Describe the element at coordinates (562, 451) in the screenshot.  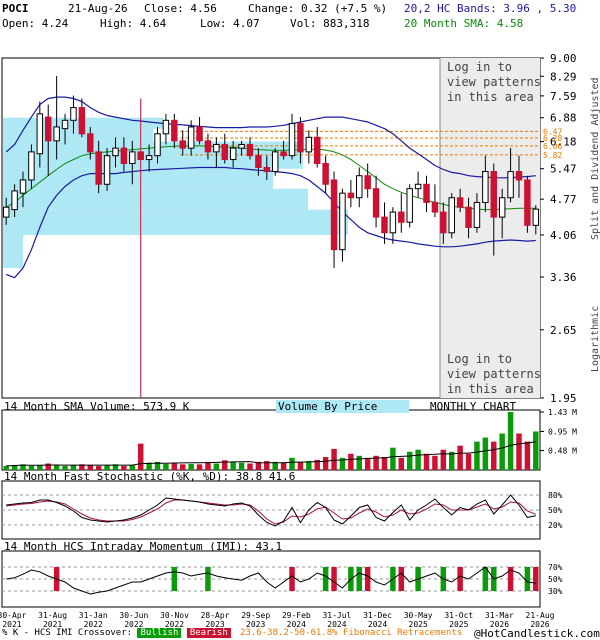
I see `volume-tick-label-2: 0.48 M` at that location.